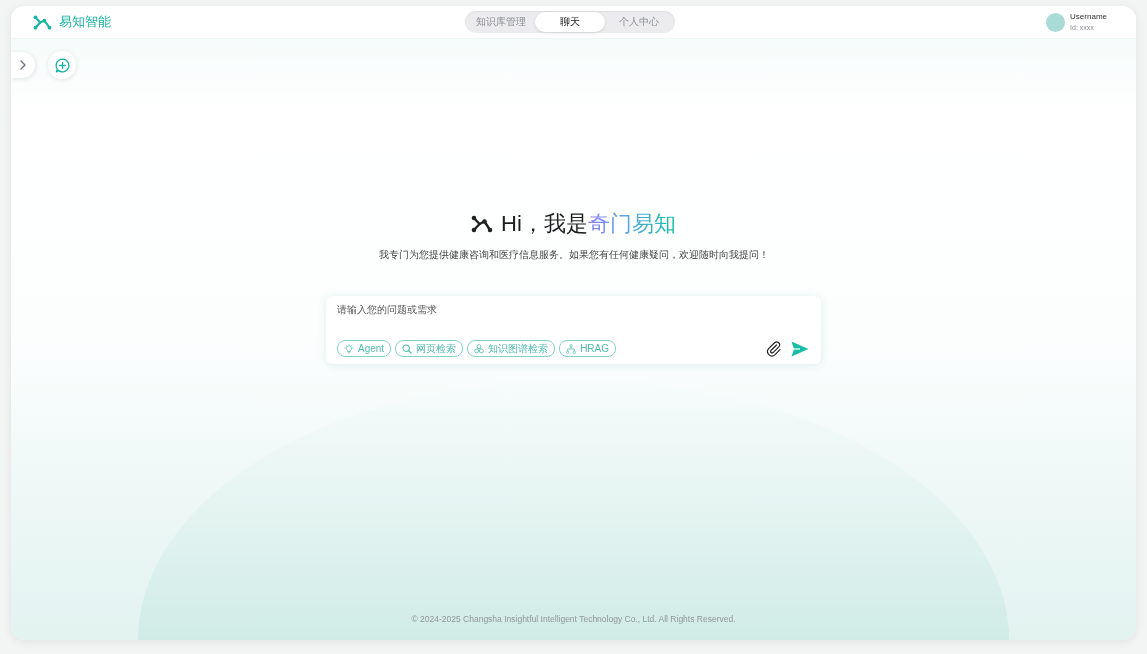 The height and width of the screenshot is (654, 1147). Describe the element at coordinates (511, 348) in the screenshot. I see `tool-toggle-button: 知识图谱检索` at that location.